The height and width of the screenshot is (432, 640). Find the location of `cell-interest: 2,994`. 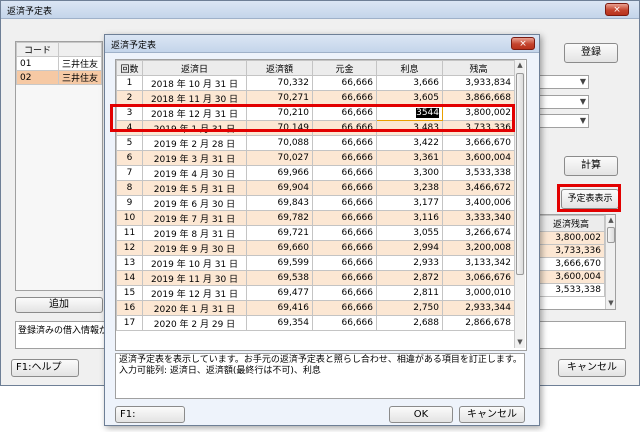

cell-interest: 2,994 is located at coordinates (409, 248).